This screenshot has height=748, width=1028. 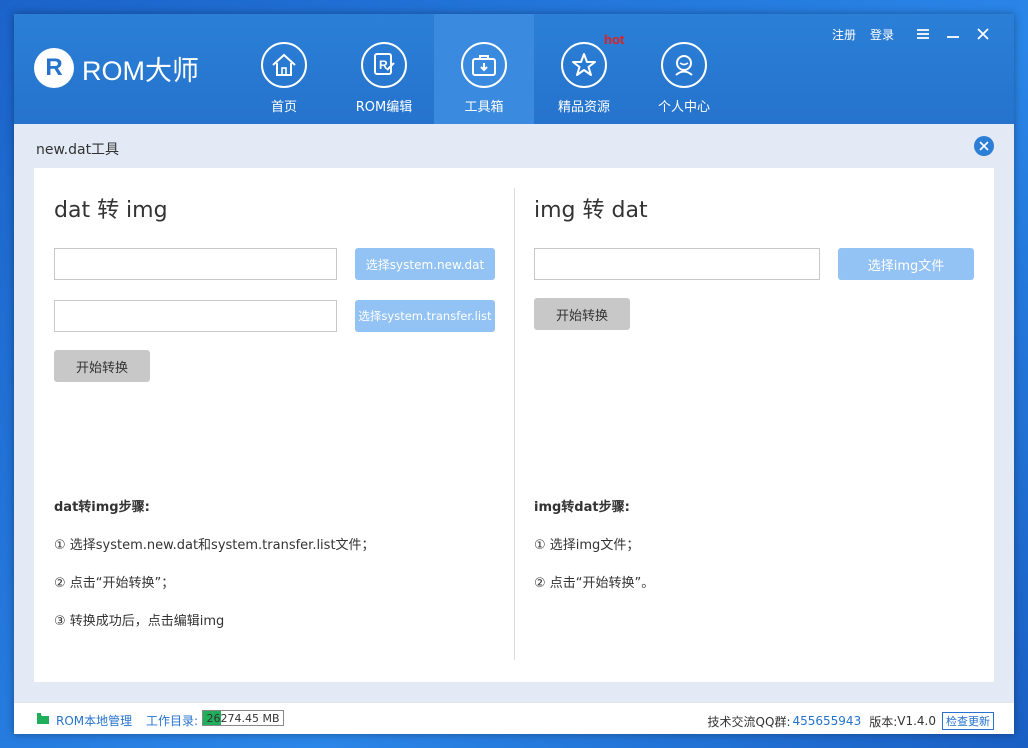 What do you see at coordinates (826, 721) in the screenshot?
I see `qq-group-number: 455655943` at bounding box center [826, 721].